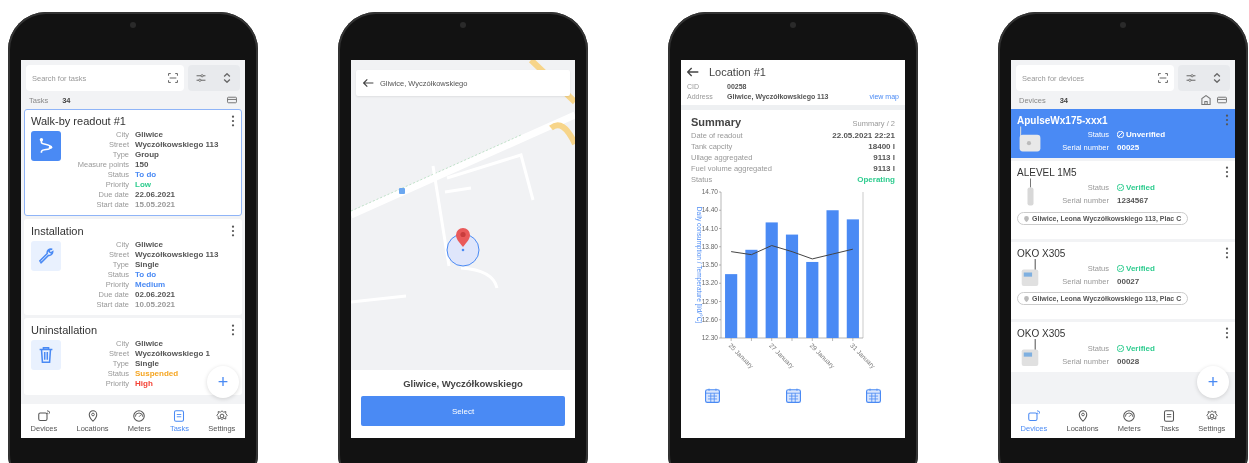 This screenshot has height=463, width=1249. What do you see at coordinates (46, 355) in the screenshot?
I see `trash-icon` at bounding box center [46, 355].